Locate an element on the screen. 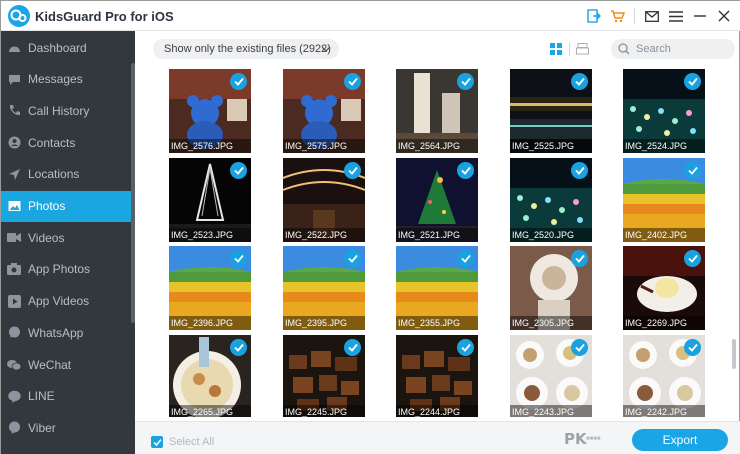 Image resolution: width=740 pixels, height=454 pixels. sidebar-item-whatsapp: WhatsApp is located at coordinates (66, 332).